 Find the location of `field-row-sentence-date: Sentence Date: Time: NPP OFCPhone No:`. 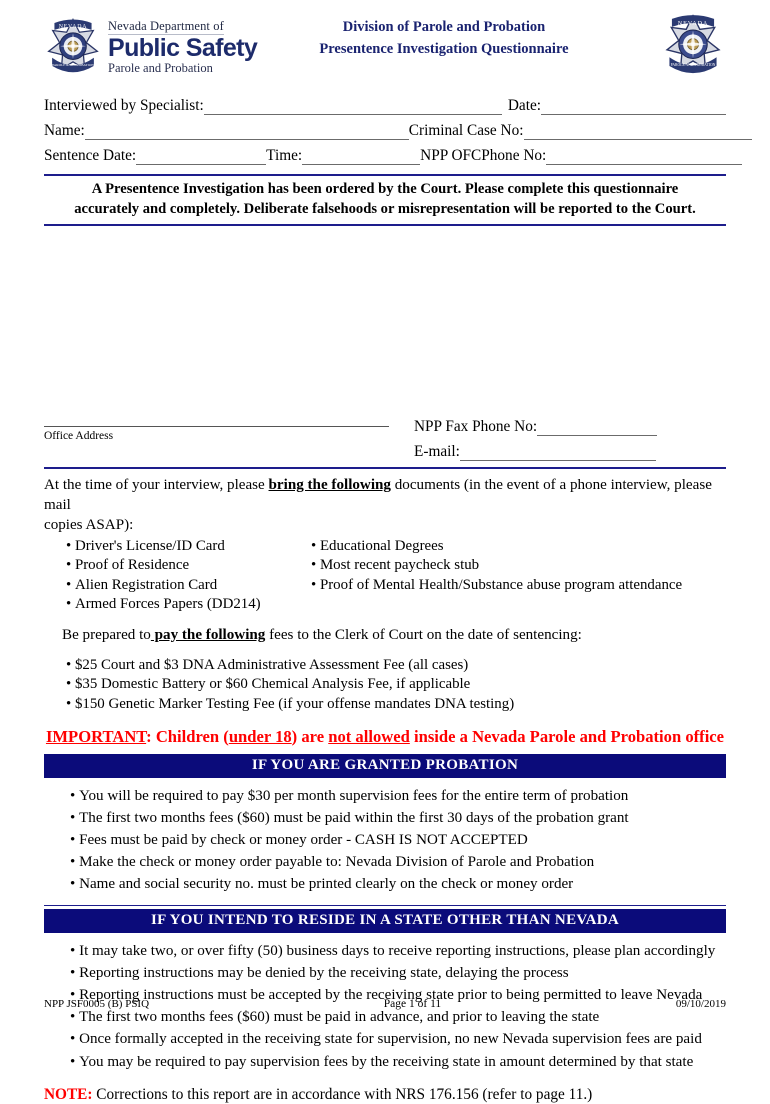

field-row-sentence-date: Sentence Date: Time: NPP OFCPhone No: is located at coordinates (393, 152).